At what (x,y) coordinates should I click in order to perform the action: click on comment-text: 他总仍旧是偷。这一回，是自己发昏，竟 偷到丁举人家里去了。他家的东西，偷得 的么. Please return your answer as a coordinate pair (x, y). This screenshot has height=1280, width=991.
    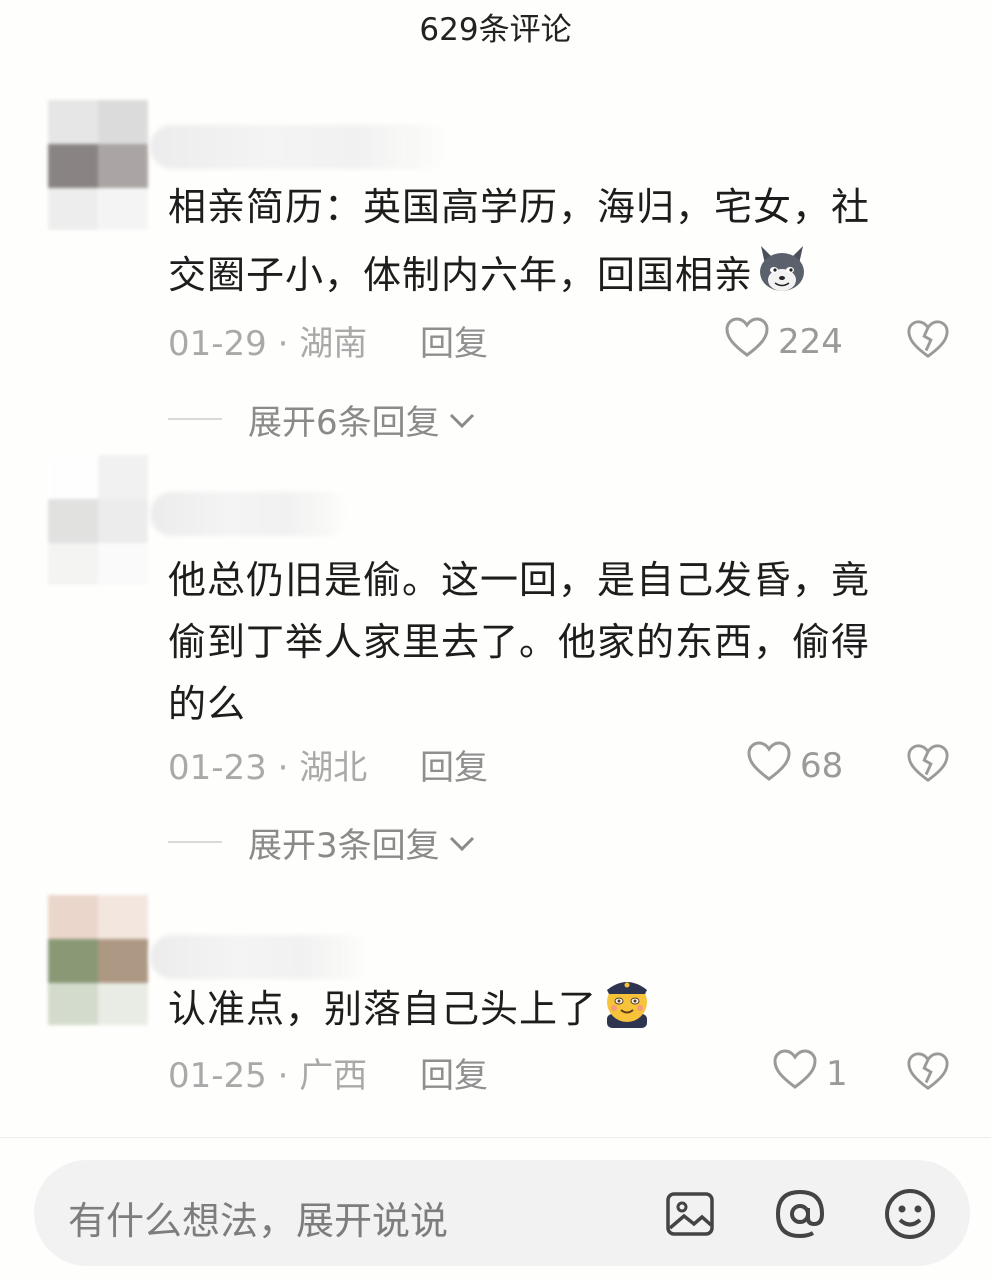
    Looking at the image, I should click on (548, 642).